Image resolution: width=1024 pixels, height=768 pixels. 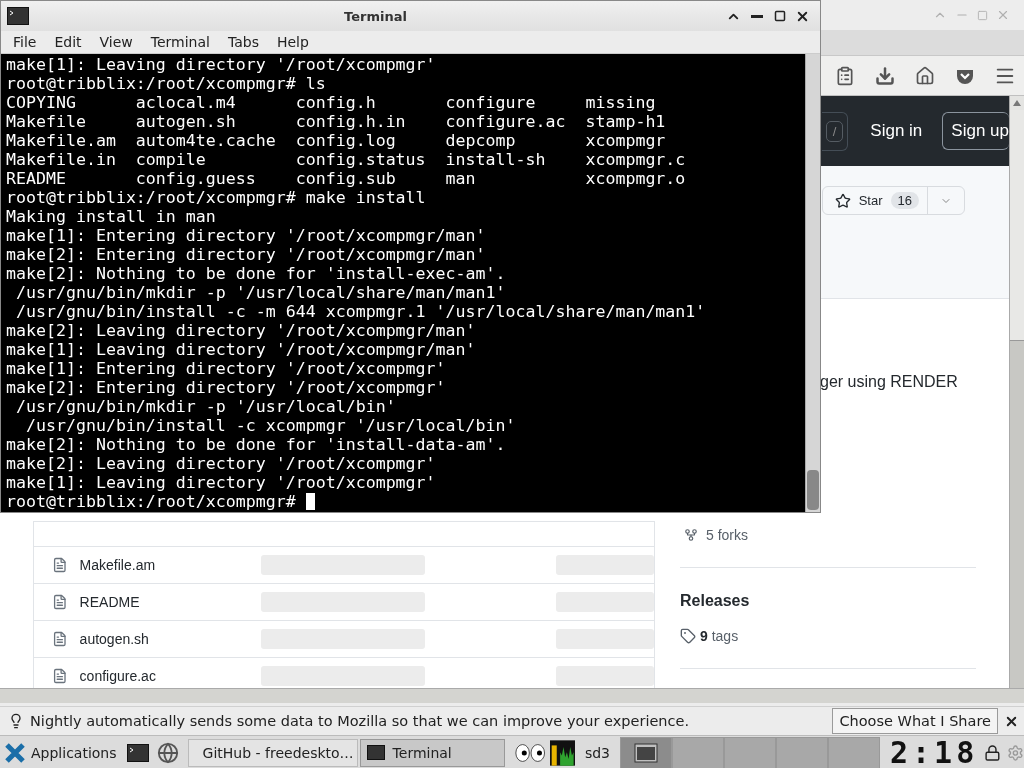 What do you see at coordinates (925, 75) in the screenshot?
I see `home-icon` at bounding box center [925, 75].